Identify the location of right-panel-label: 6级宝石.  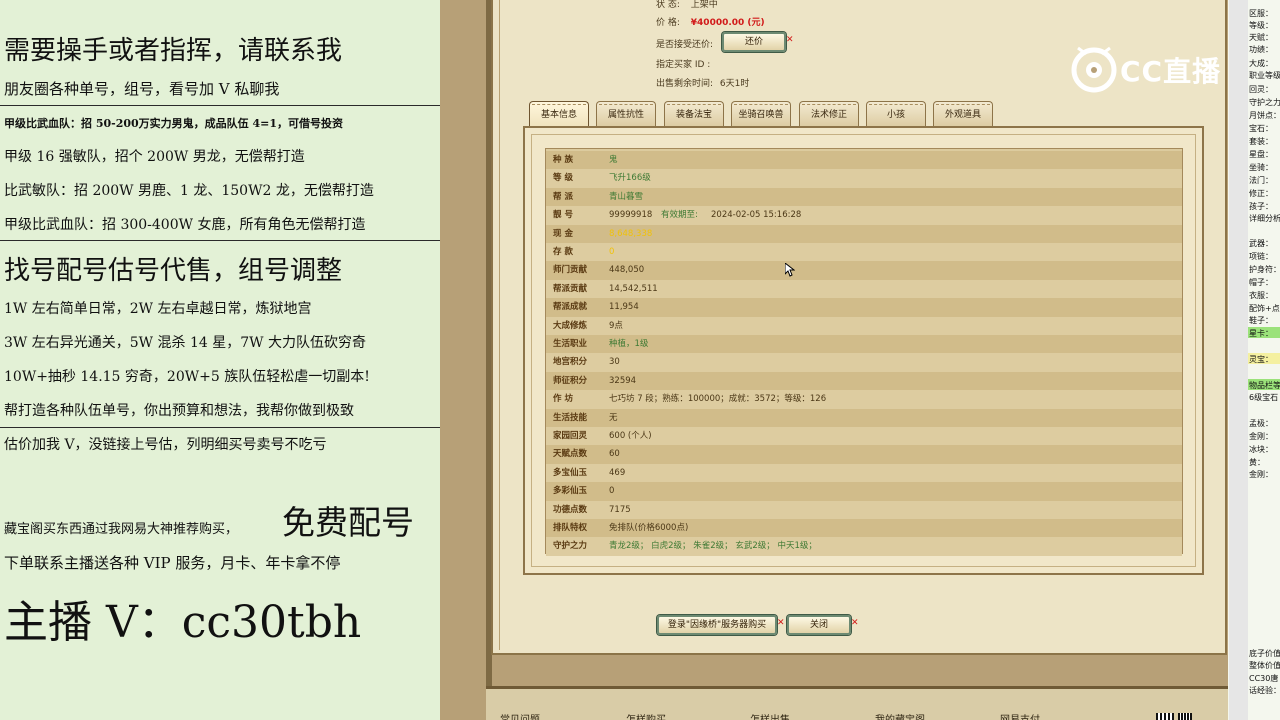
(1264, 397).